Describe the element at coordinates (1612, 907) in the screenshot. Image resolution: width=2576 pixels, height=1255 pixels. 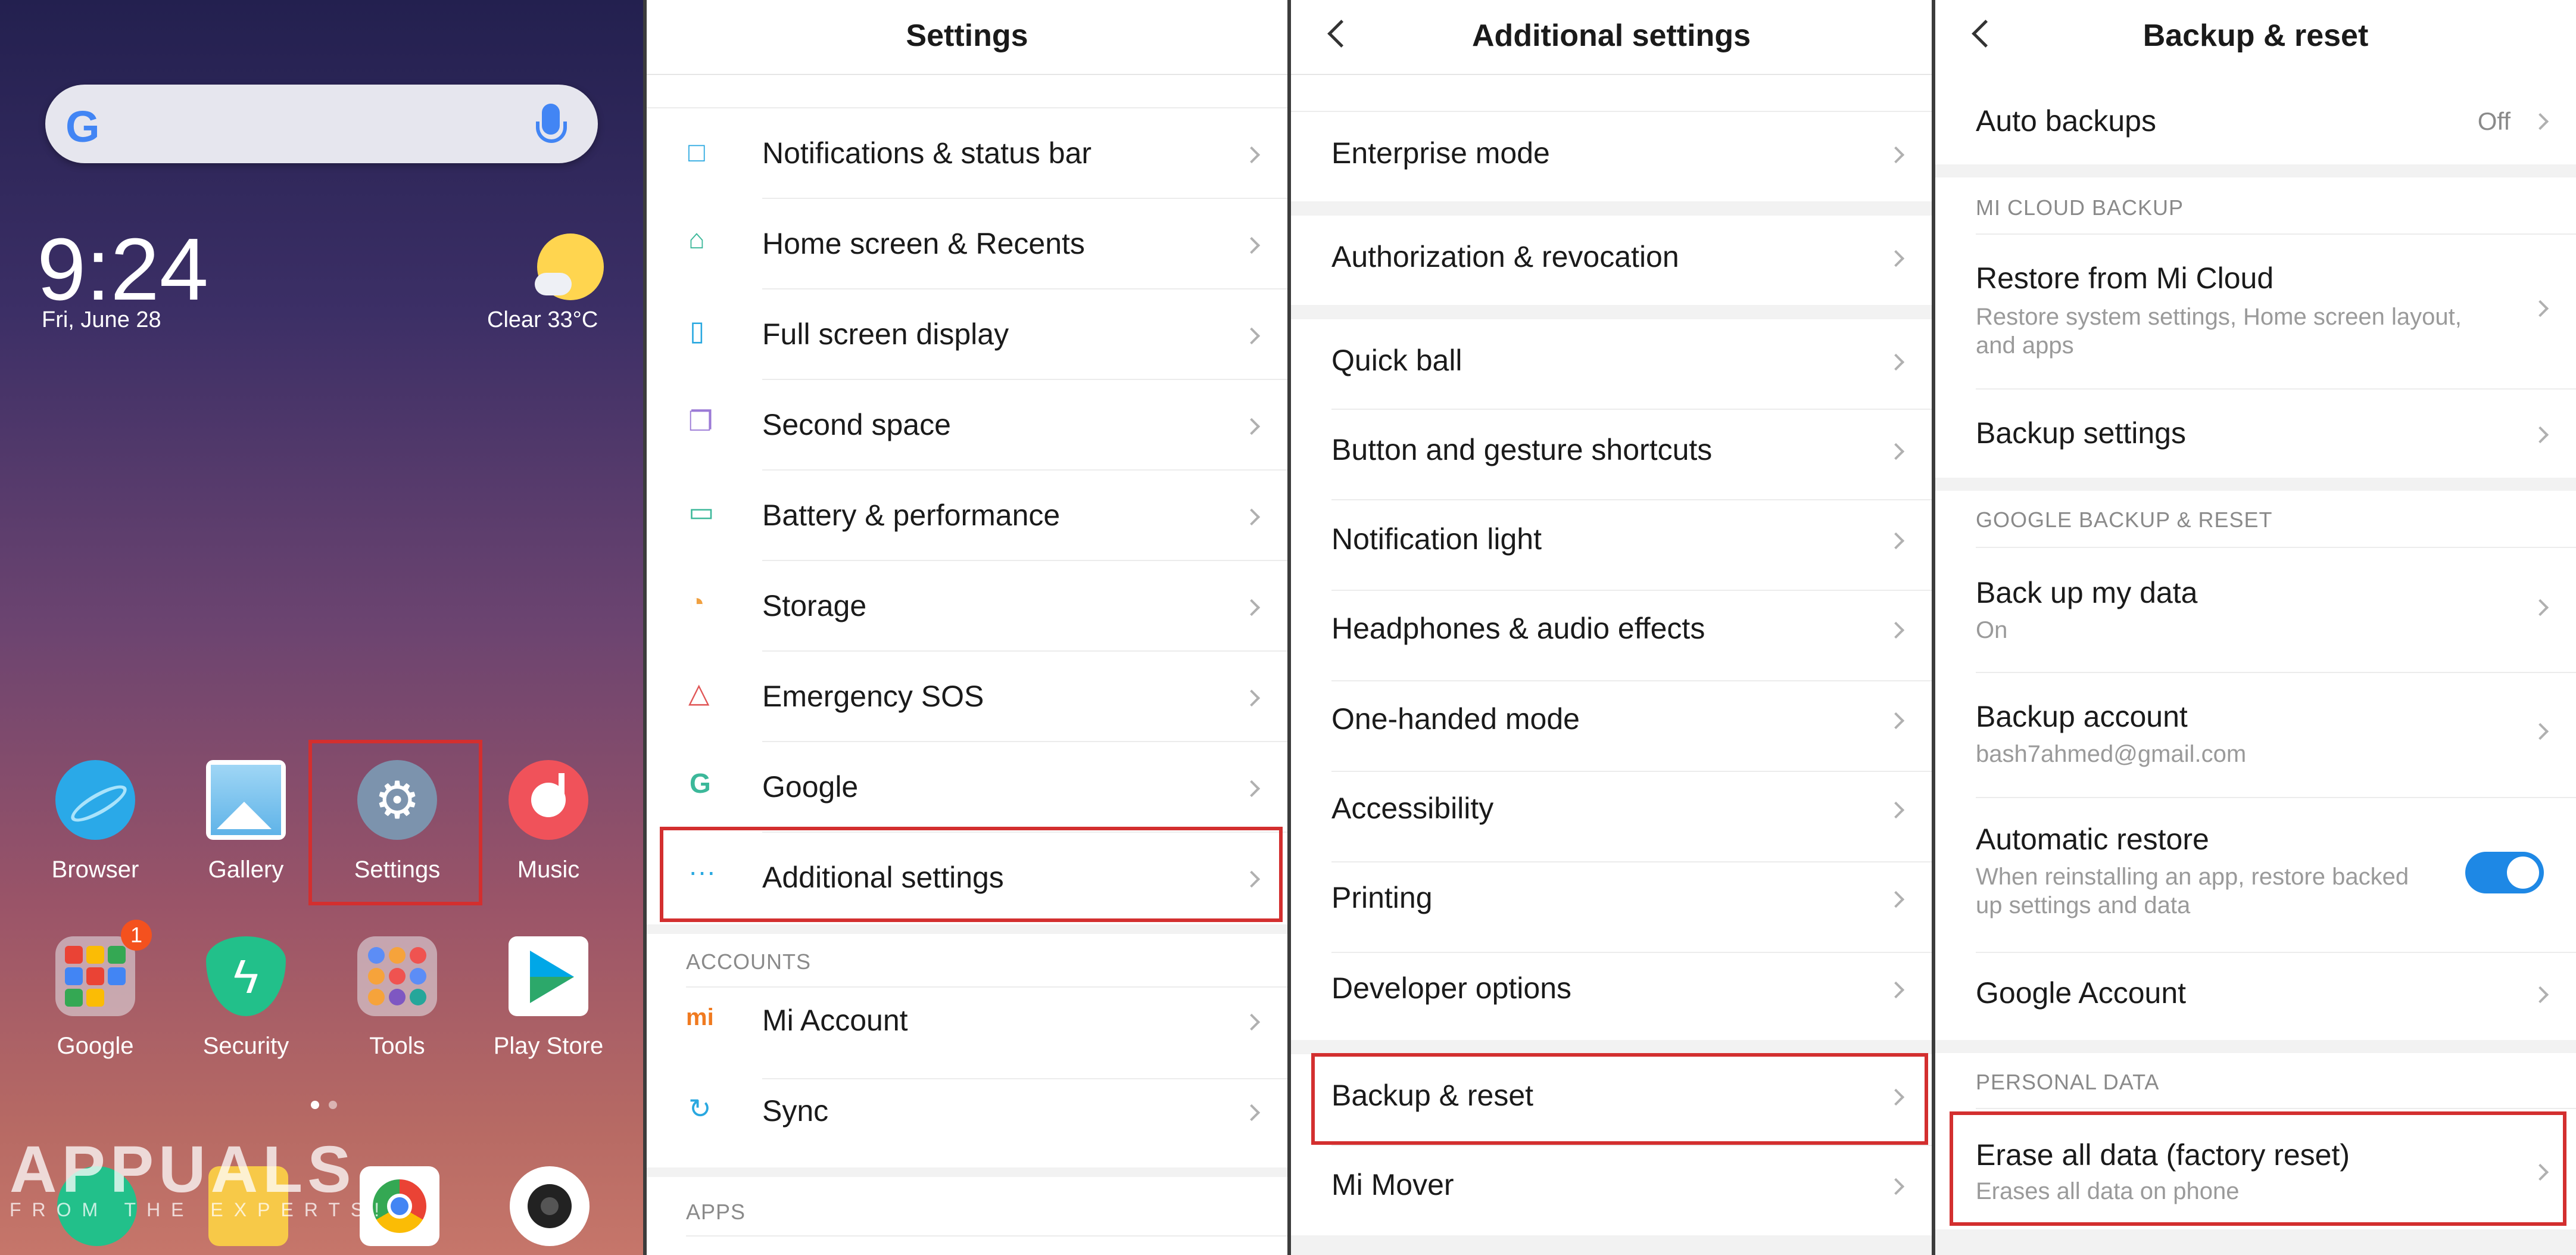
I see `additional-item-printing: Printing` at that location.